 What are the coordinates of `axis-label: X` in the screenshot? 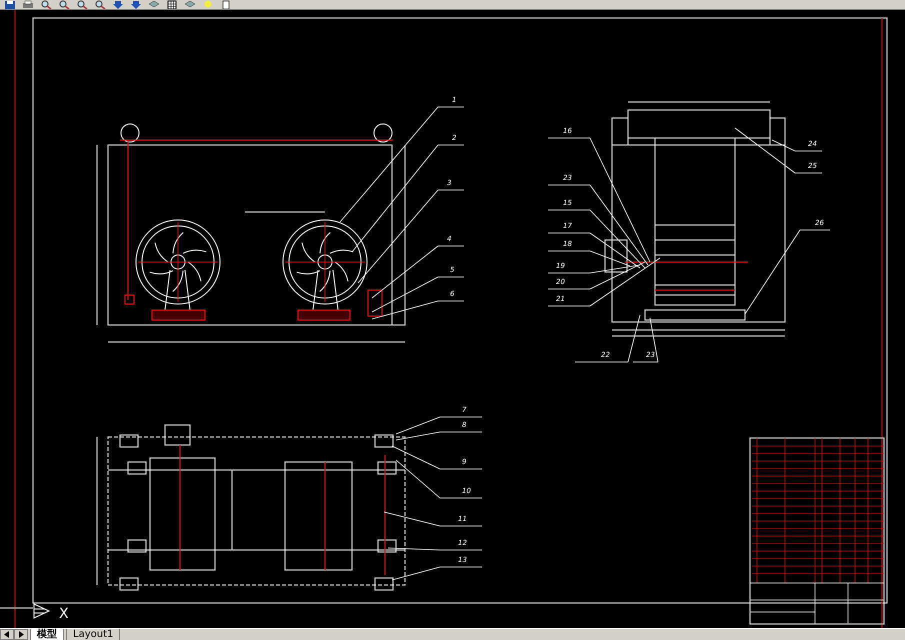 It's located at (64, 614).